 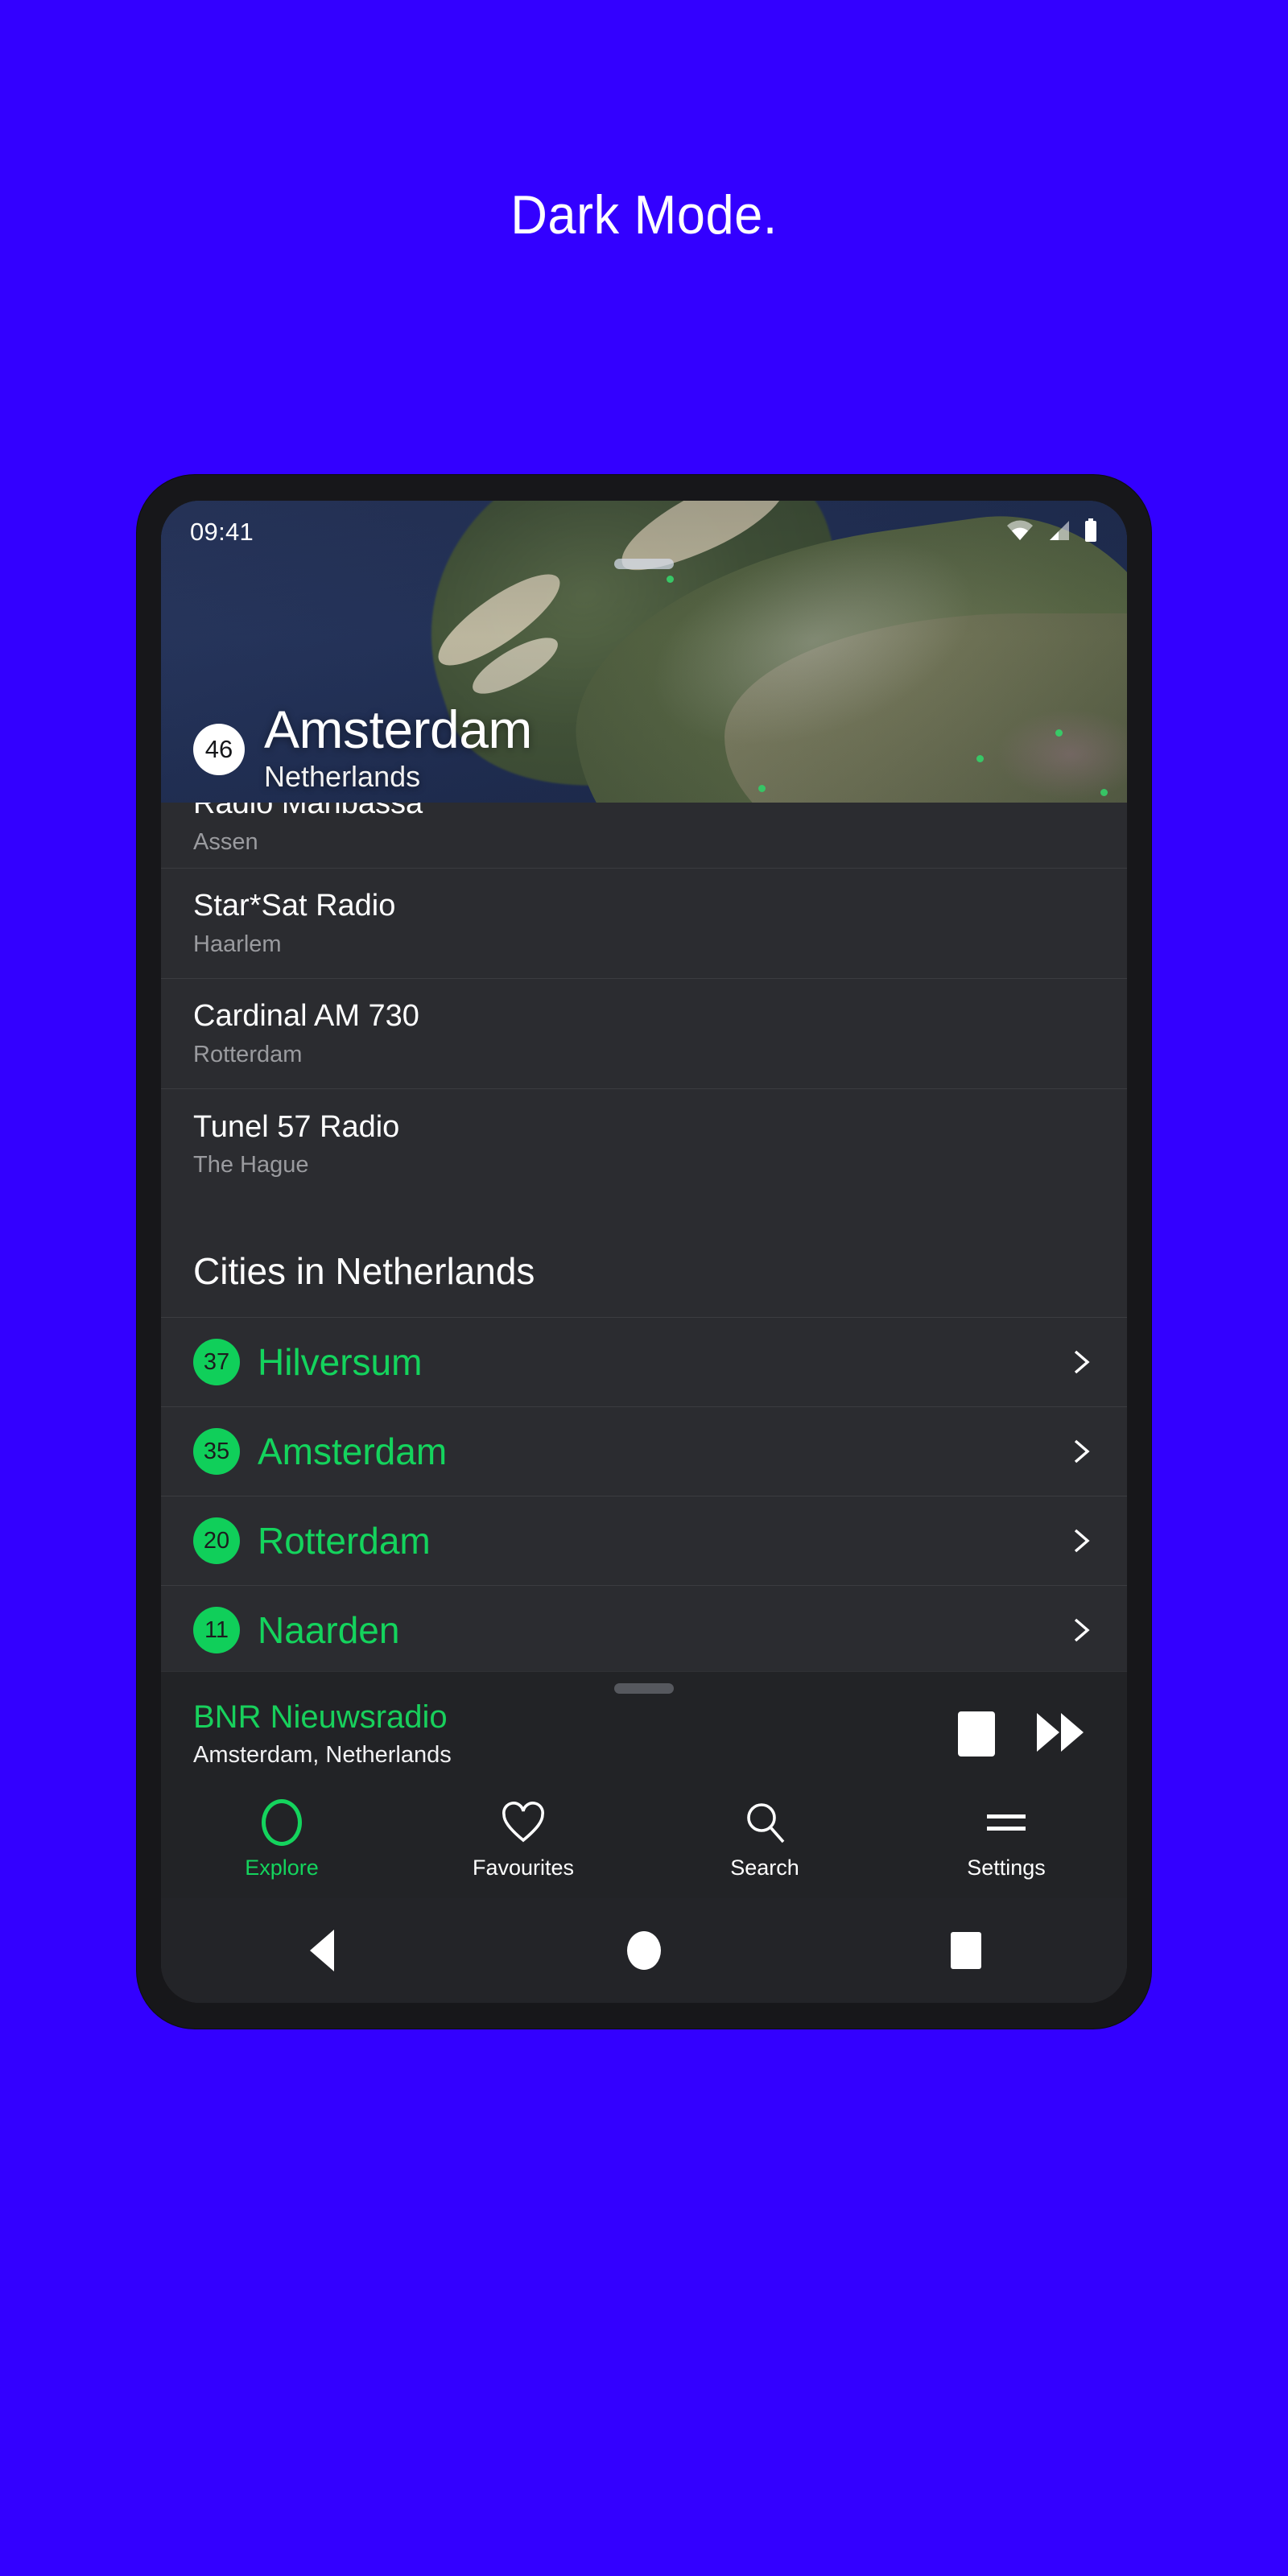 What do you see at coordinates (344, 1541) in the screenshot?
I see `city-label: Rotterdam` at bounding box center [344, 1541].